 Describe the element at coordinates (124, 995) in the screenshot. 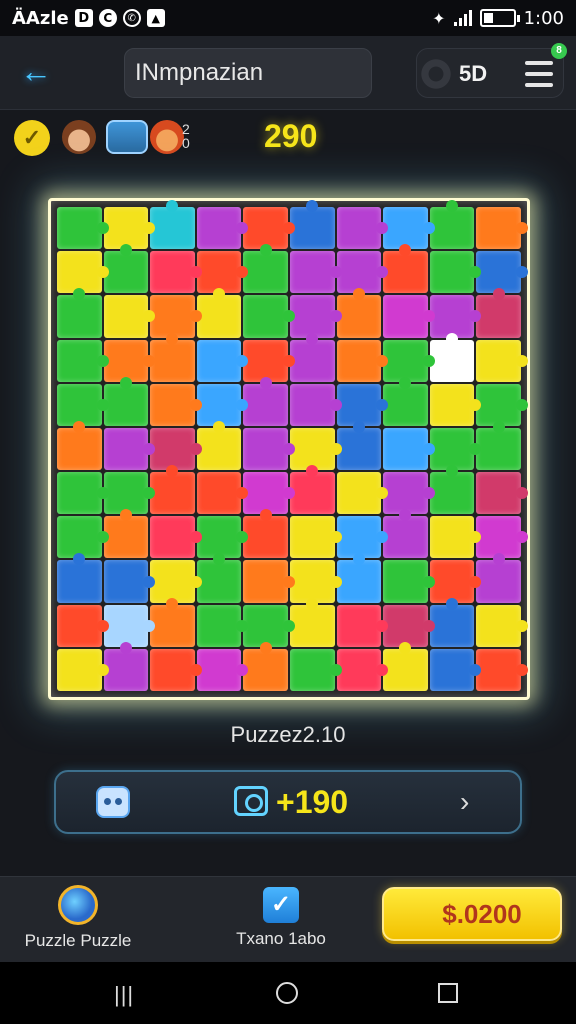

I see `recents-icon: |||` at that location.